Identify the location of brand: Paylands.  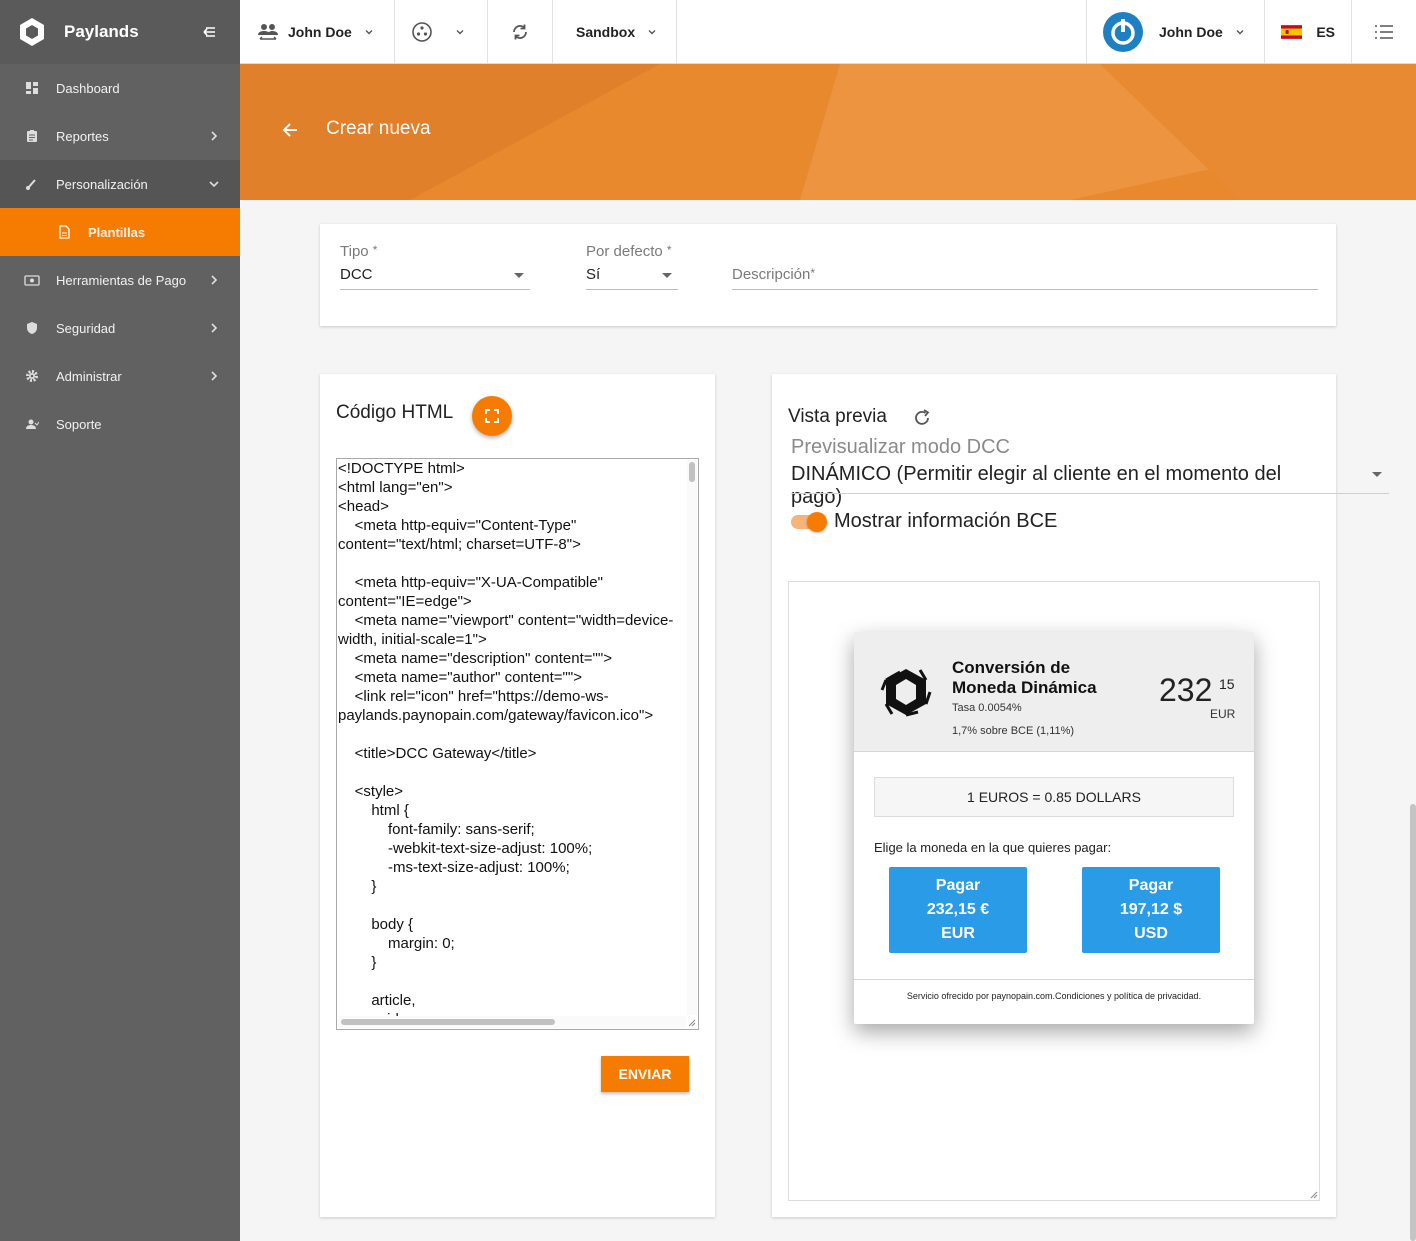
(120, 32).